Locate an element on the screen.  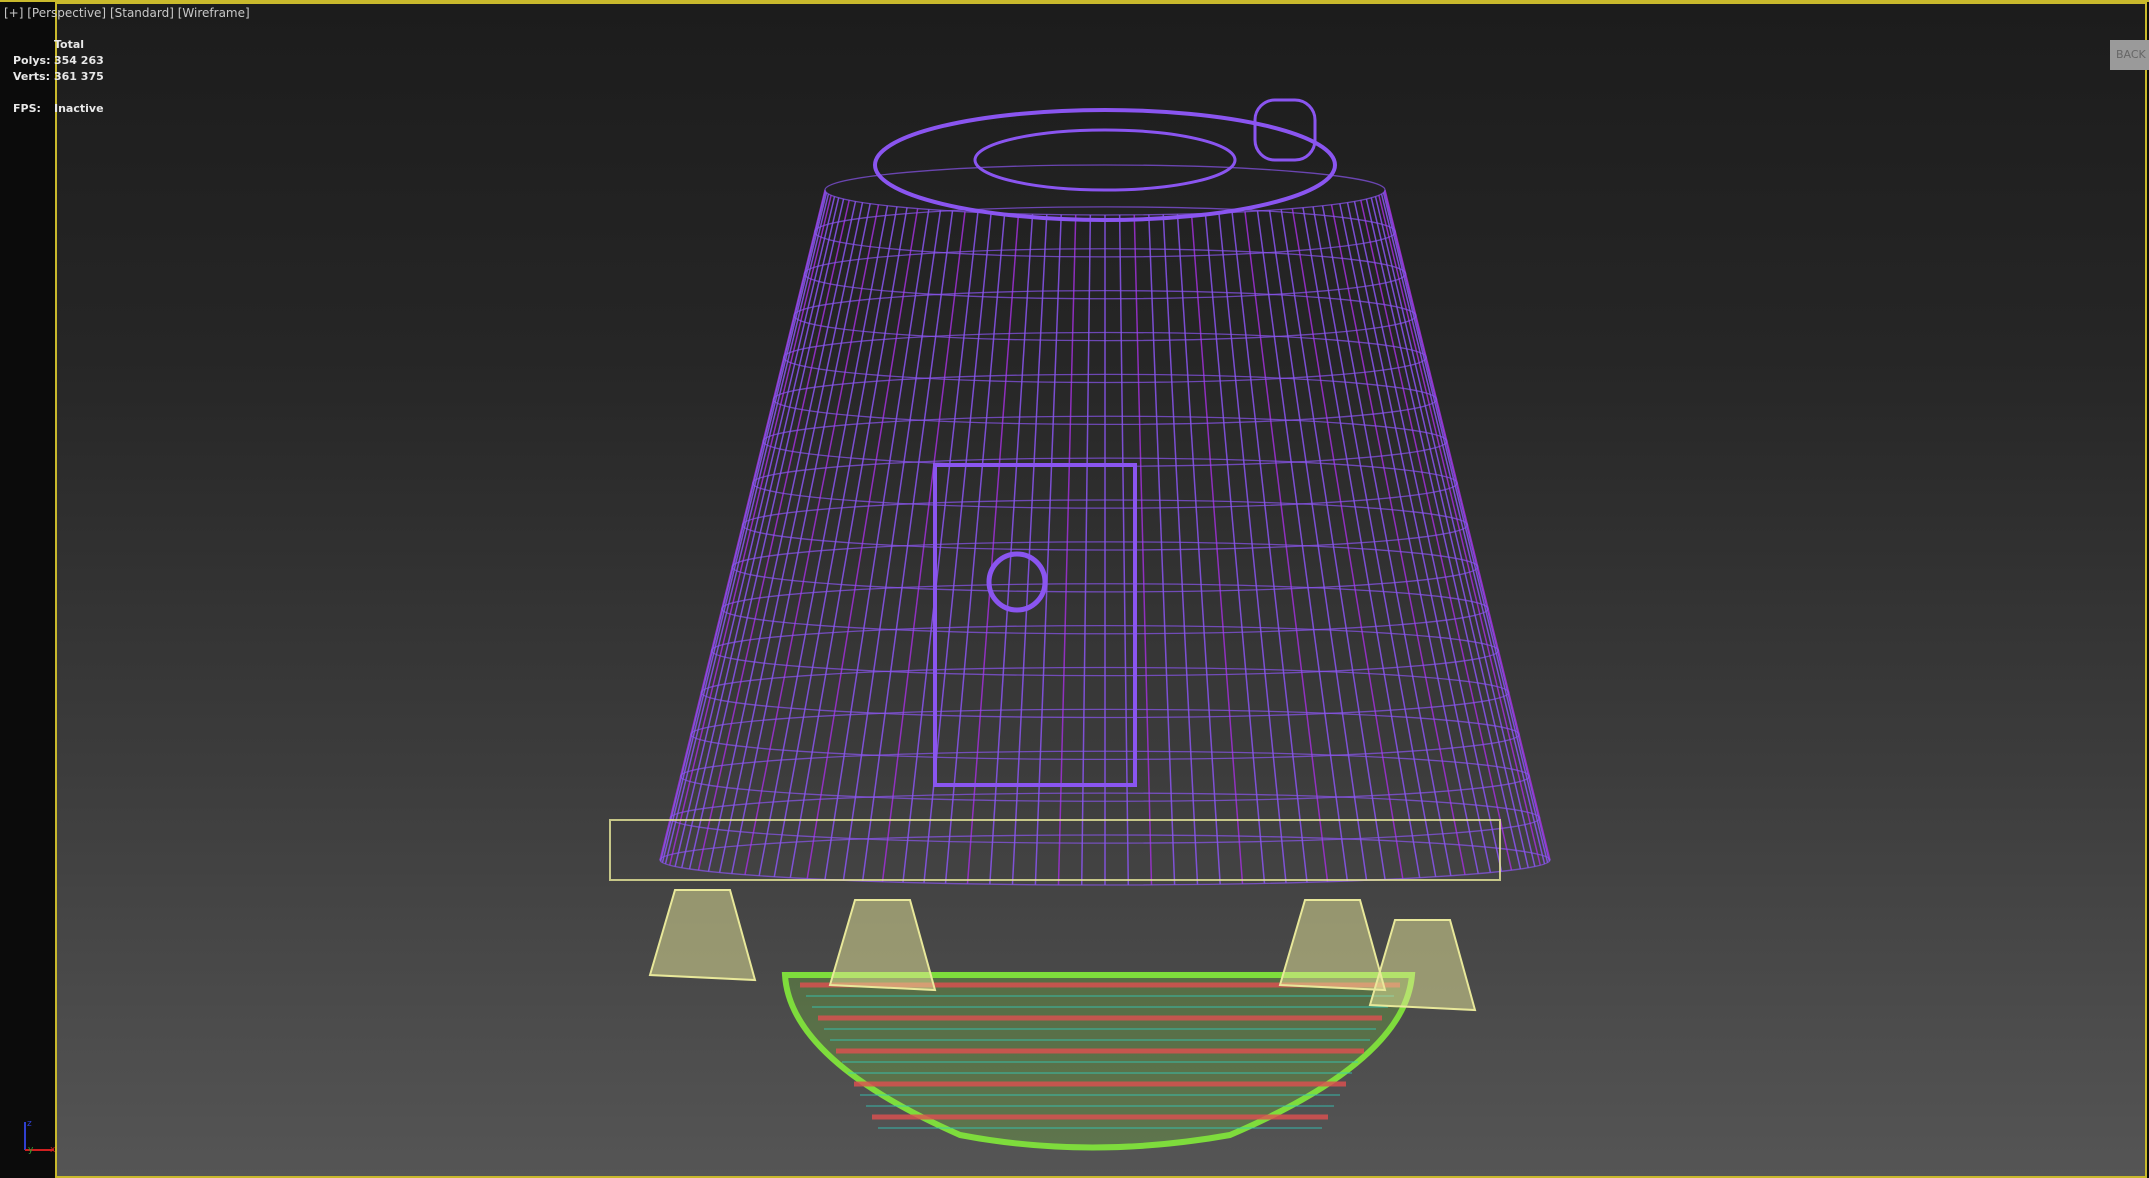
axis-z-label: z is located at coordinates (29, 1124).